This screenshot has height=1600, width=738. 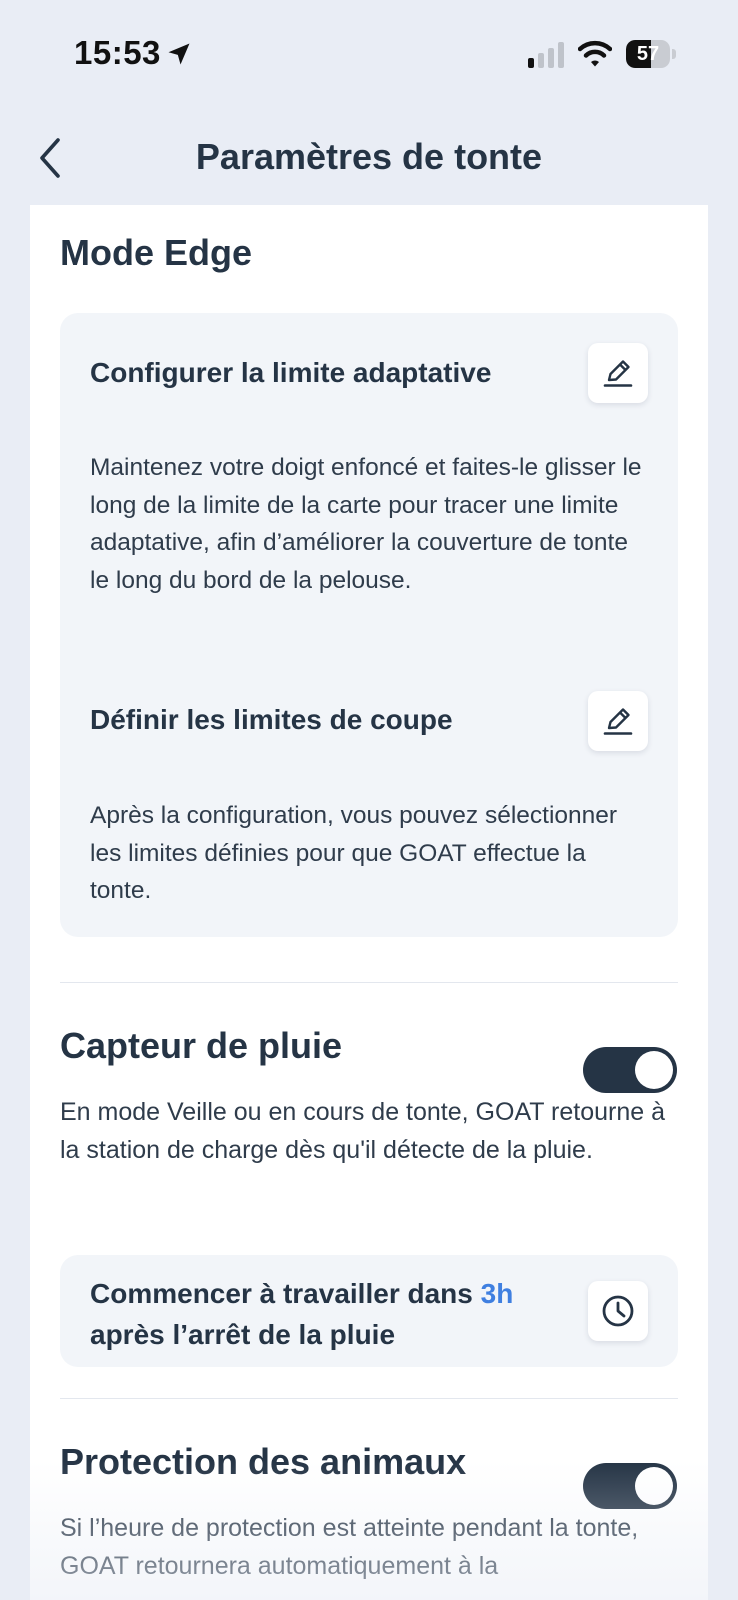 I want to click on battery-percentage: 57, so click(x=648, y=54).